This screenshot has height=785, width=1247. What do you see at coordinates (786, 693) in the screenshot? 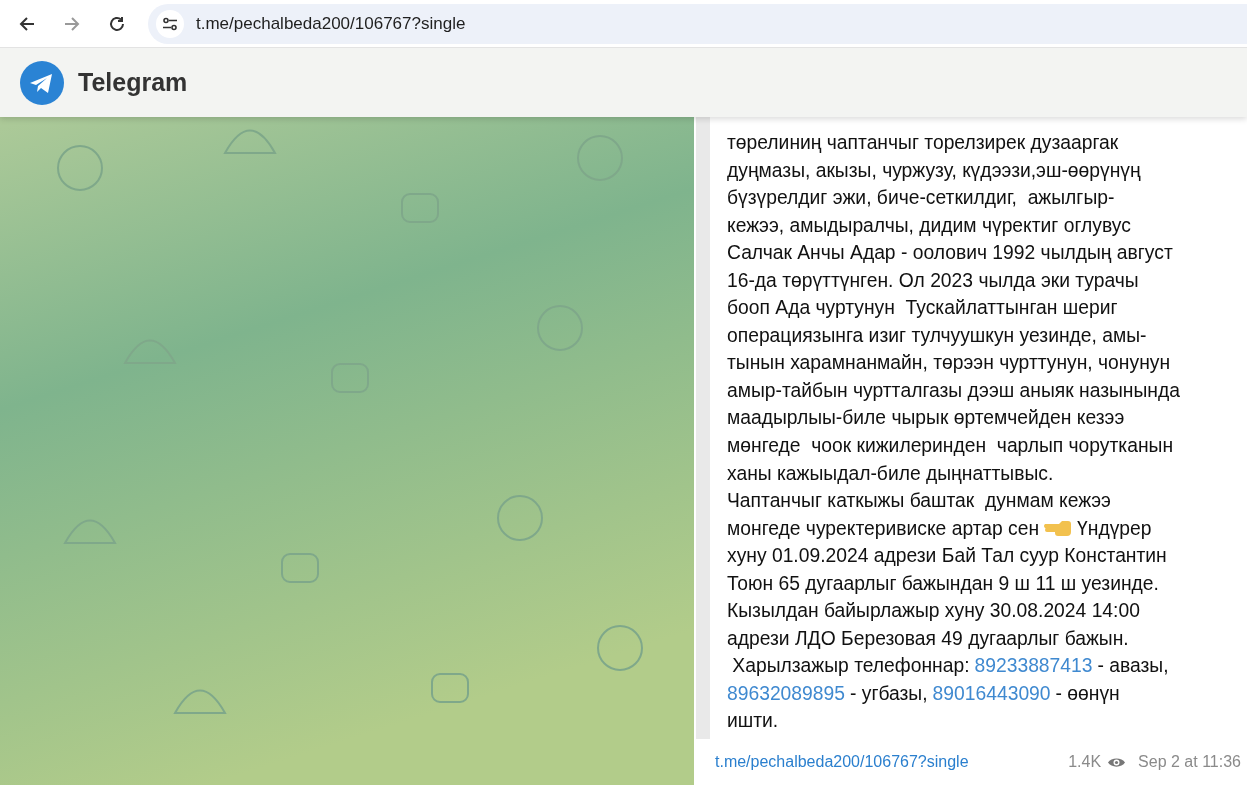
I see `phone-link: 89632089895` at bounding box center [786, 693].